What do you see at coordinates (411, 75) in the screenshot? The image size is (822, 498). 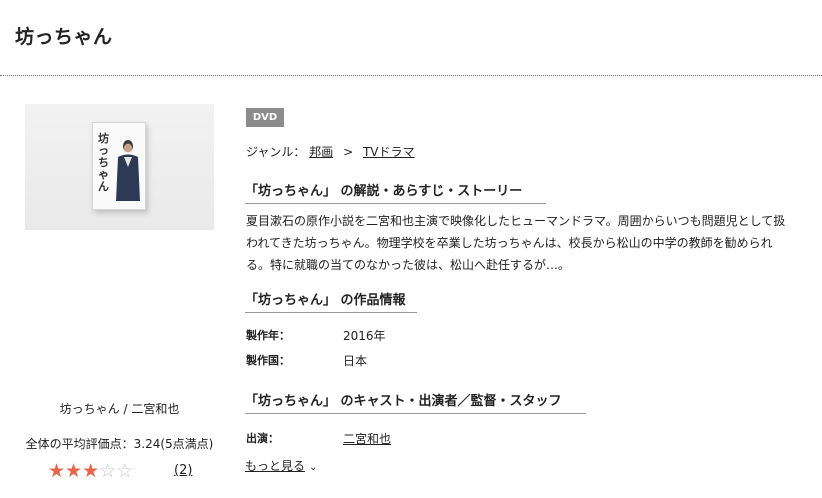 I see `header-divider` at bounding box center [411, 75].